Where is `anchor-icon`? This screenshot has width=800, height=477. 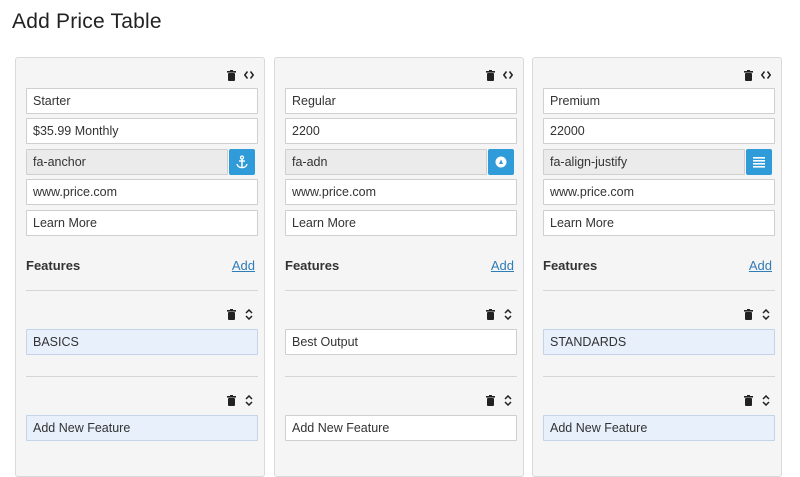 anchor-icon is located at coordinates (242, 162).